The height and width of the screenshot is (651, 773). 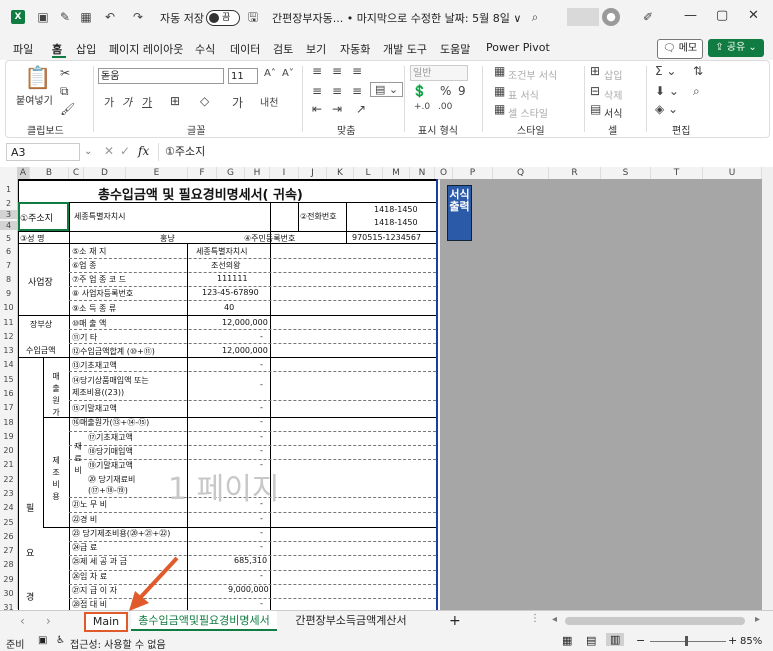 I want to click on indent-increase-icon: ⇥, so click(x=337, y=109).